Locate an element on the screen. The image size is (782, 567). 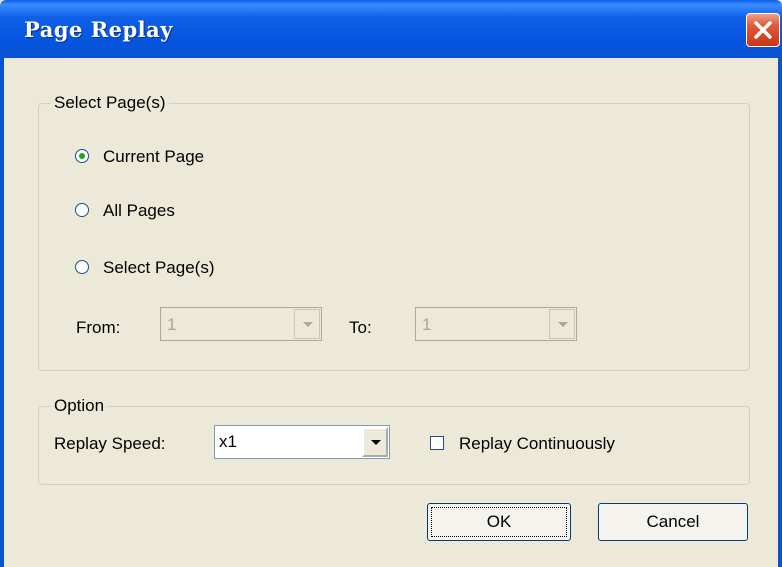
to-dropdown-button is located at coordinates (562, 324).